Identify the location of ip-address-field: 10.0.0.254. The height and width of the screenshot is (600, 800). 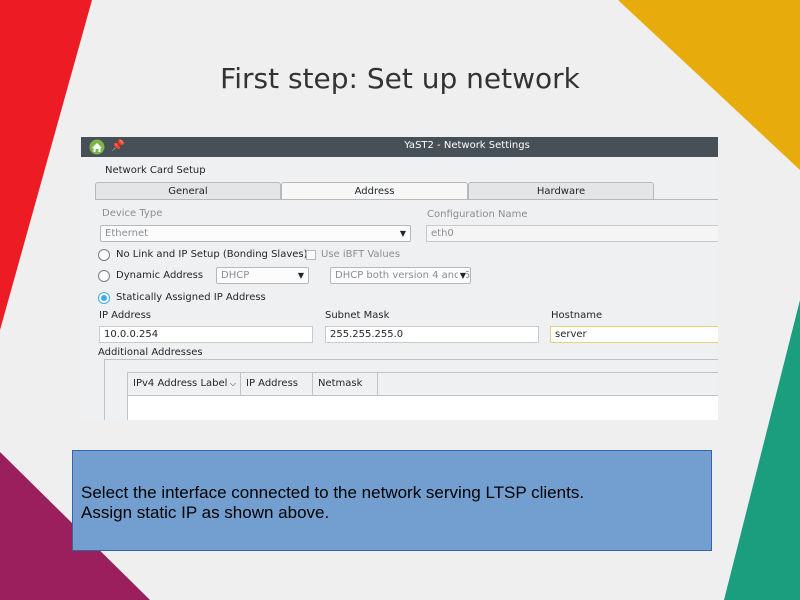
(206, 334).